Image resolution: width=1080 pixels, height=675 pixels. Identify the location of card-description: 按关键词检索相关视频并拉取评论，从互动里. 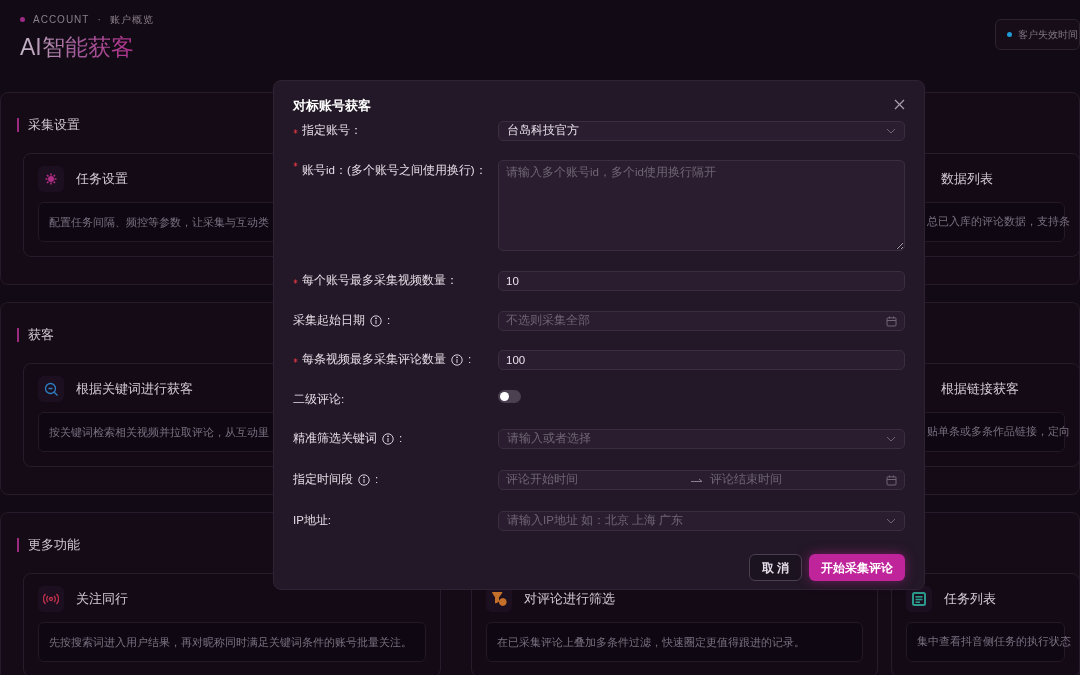
(159, 432).